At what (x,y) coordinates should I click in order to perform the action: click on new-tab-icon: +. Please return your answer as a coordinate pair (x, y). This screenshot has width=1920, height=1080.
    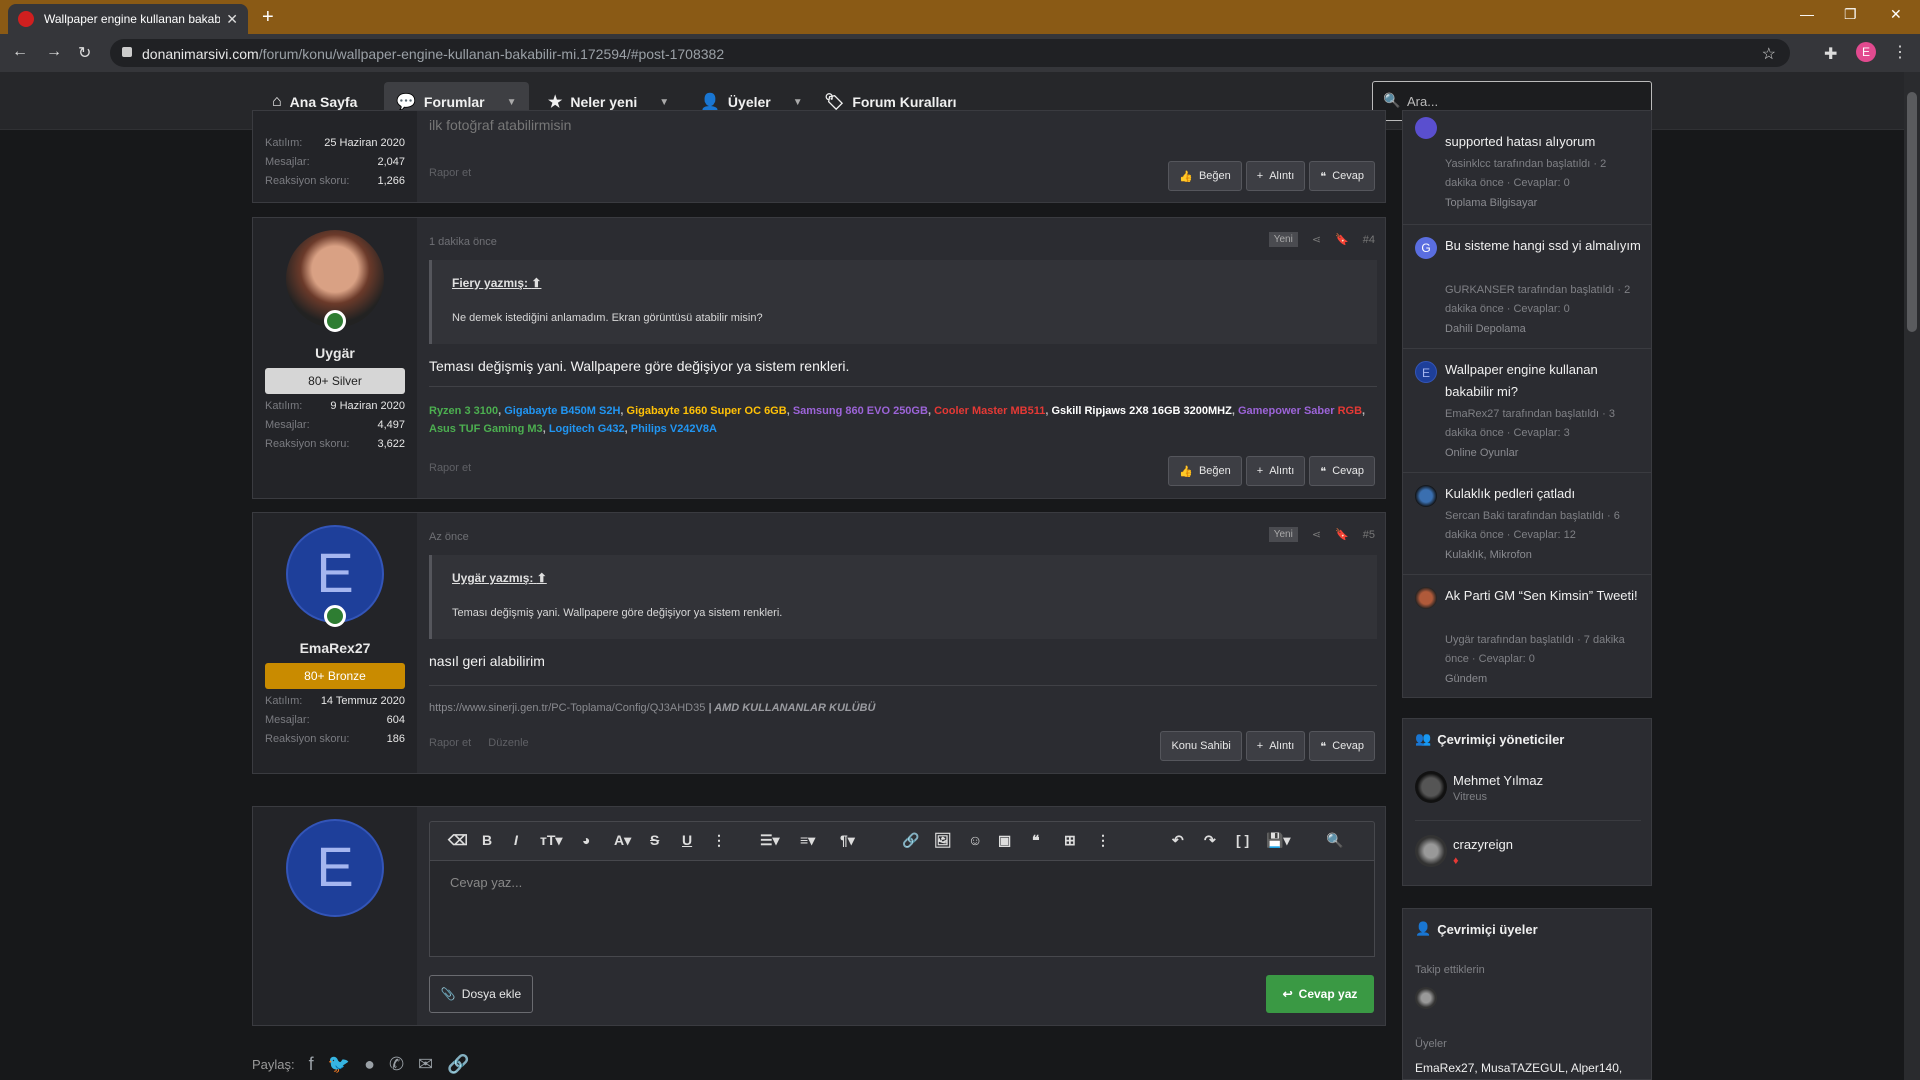
    Looking at the image, I should click on (268, 17).